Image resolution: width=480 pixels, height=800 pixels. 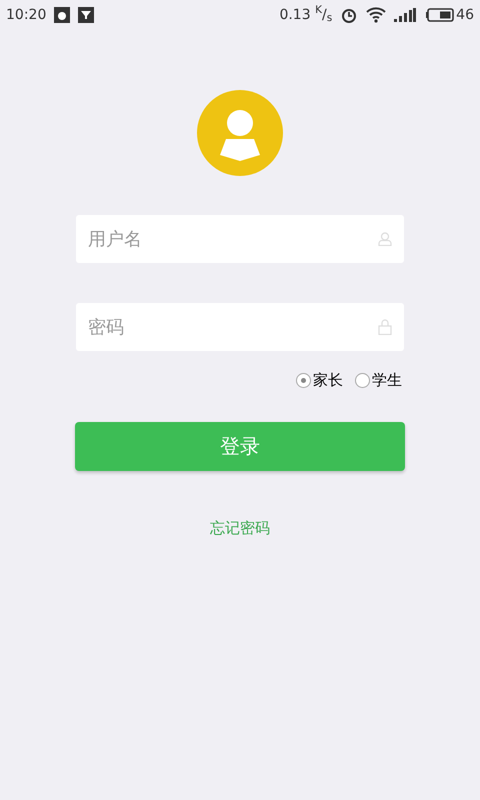 I want to click on battery-icon, so click(x=440, y=15).